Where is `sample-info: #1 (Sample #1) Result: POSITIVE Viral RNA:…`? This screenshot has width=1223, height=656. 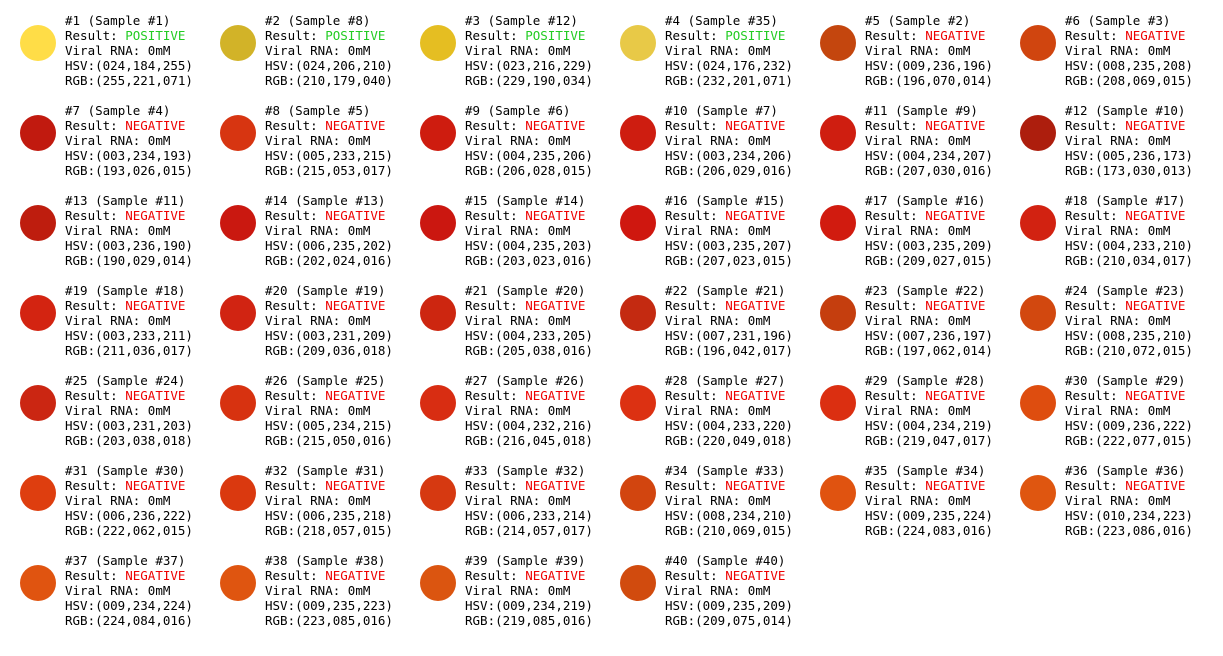
sample-info: #1 (Sample #1) Result: POSITIVE Viral RNA:… is located at coordinates (129, 50).